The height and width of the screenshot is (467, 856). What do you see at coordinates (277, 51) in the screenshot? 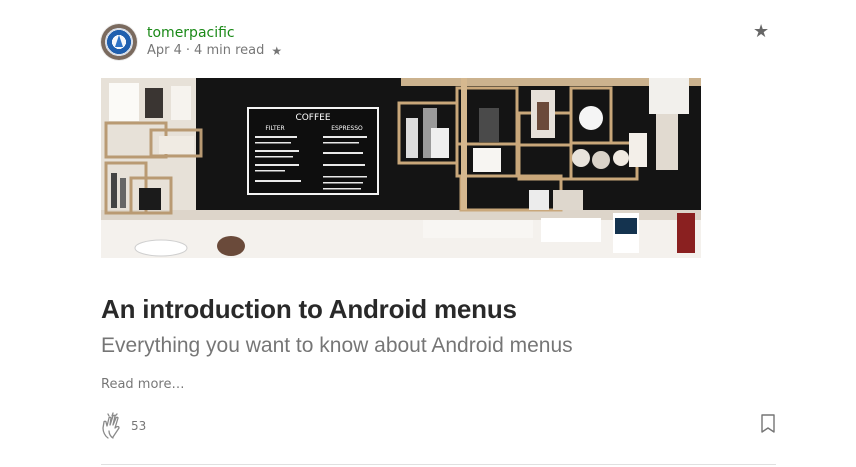
I see `member-star-icon: ★` at bounding box center [277, 51].